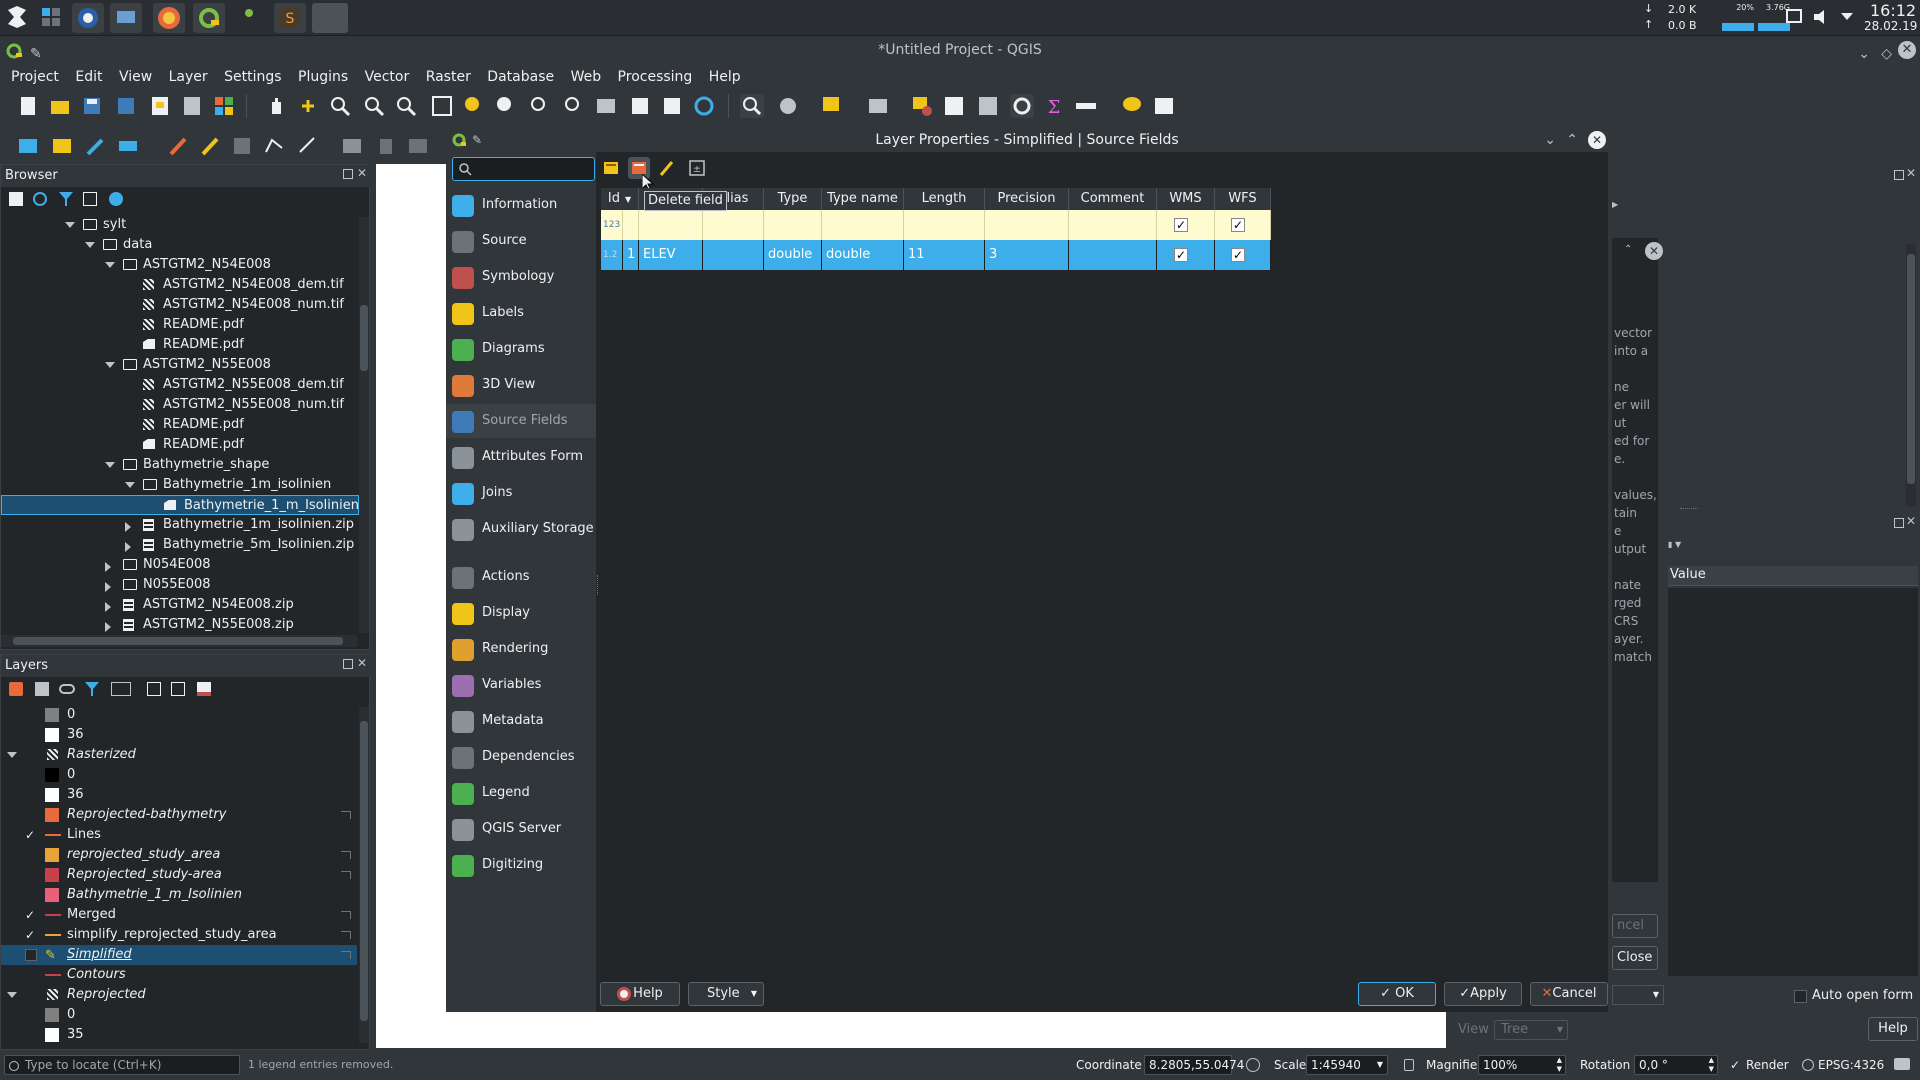  I want to click on column-header-comment: Comment, so click(1113, 199).